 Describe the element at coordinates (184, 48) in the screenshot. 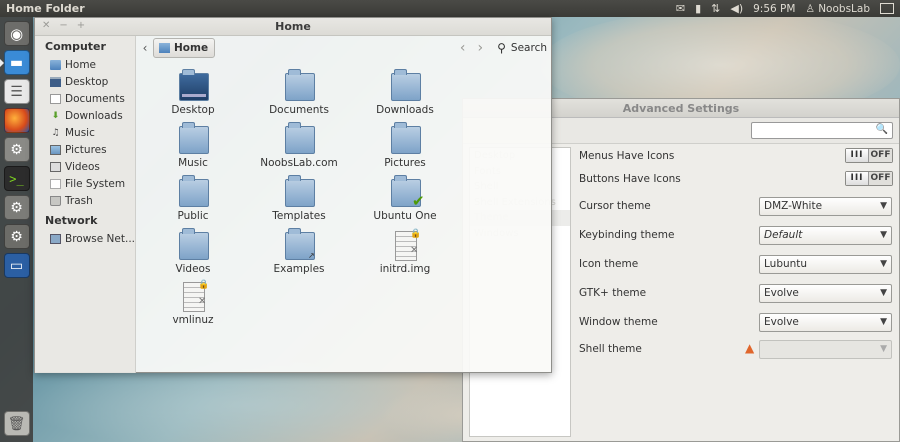

I see `path-bar-home: Home` at that location.